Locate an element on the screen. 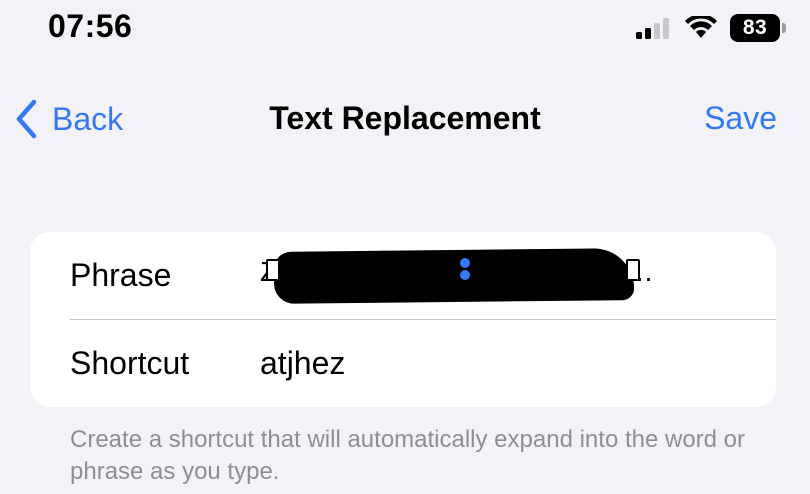  battery-level: 83 is located at coordinates (755, 28).